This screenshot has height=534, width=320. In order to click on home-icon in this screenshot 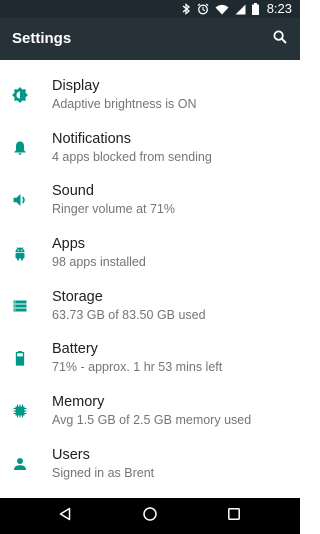, I will do `click(150, 516)`.